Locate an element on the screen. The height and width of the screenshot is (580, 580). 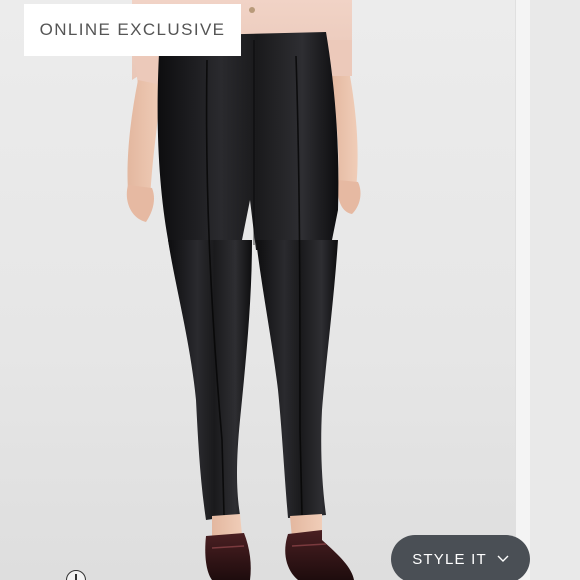
next-image-thumbnail is located at coordinates (555, 290).